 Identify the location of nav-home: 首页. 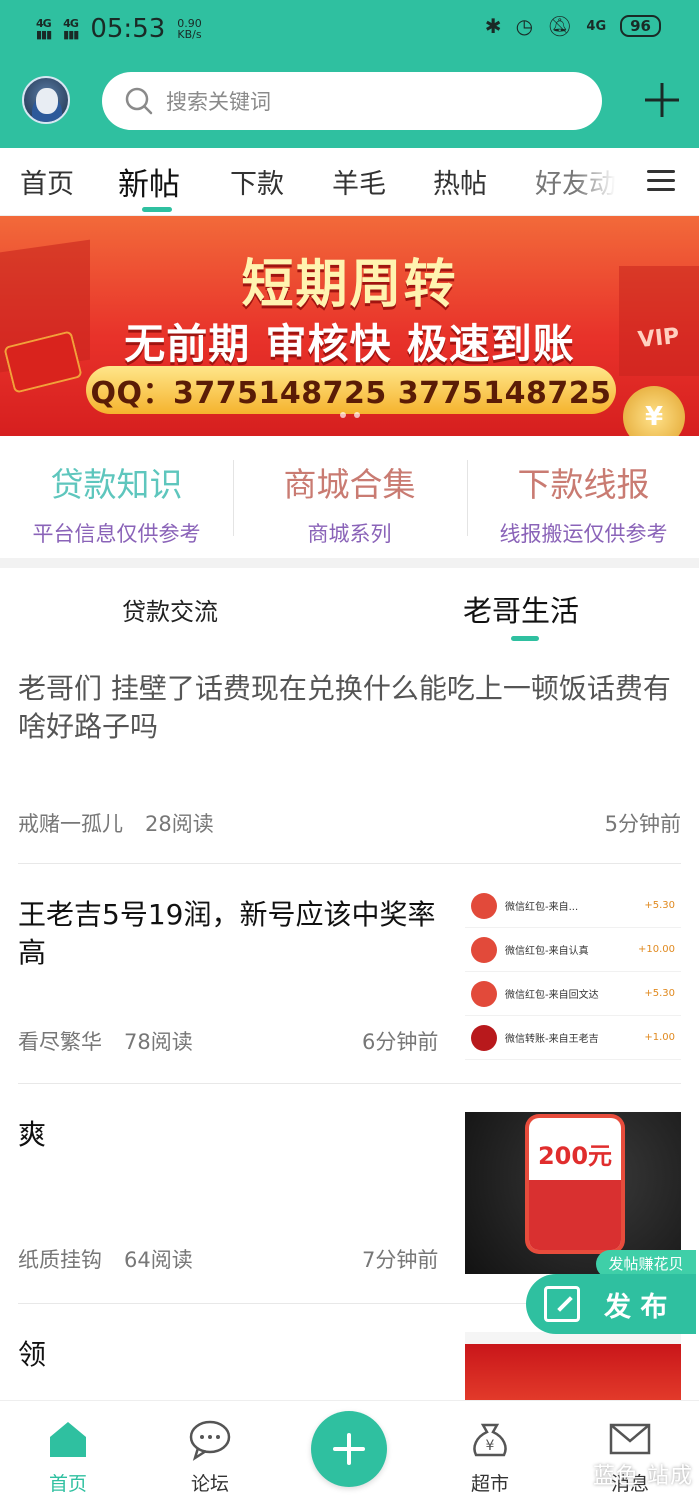
(68, 1448).